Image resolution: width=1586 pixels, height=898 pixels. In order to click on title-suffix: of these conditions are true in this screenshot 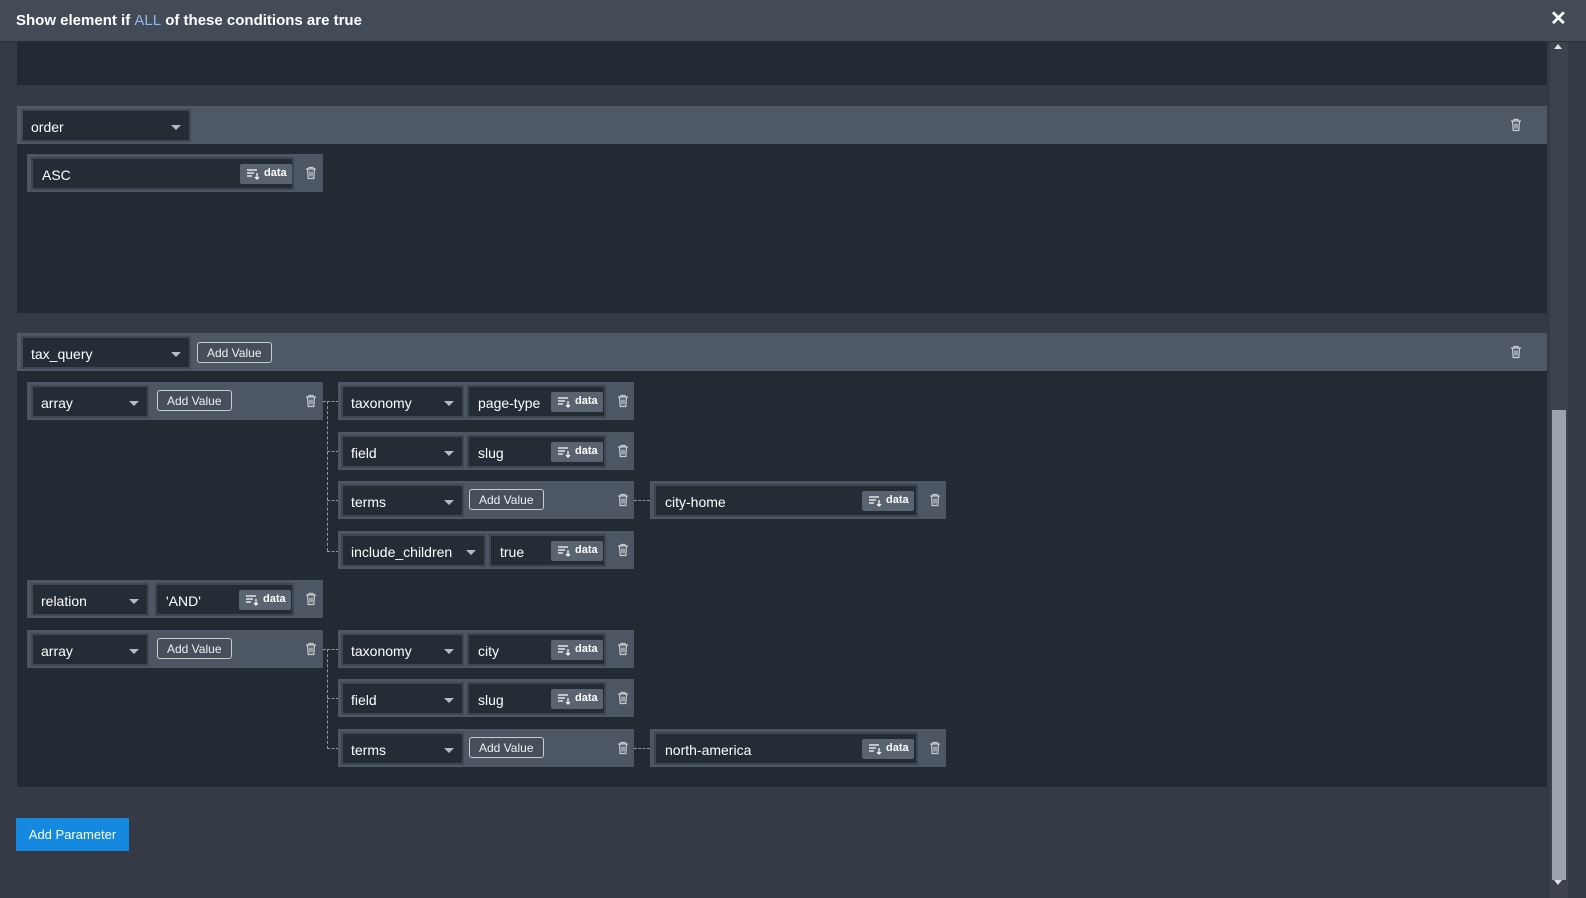, I will do `click(261, 20)`.